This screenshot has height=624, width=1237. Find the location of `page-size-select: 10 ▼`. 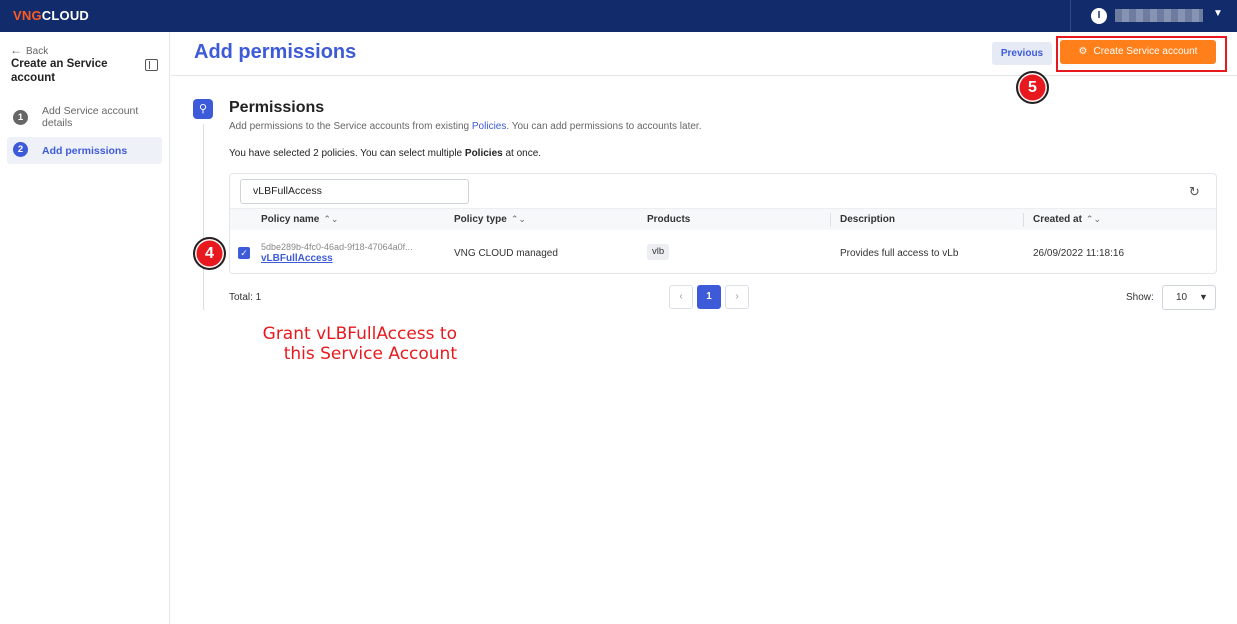

page-size-select: 10 ▼ is located at coordinates (1189, 297).